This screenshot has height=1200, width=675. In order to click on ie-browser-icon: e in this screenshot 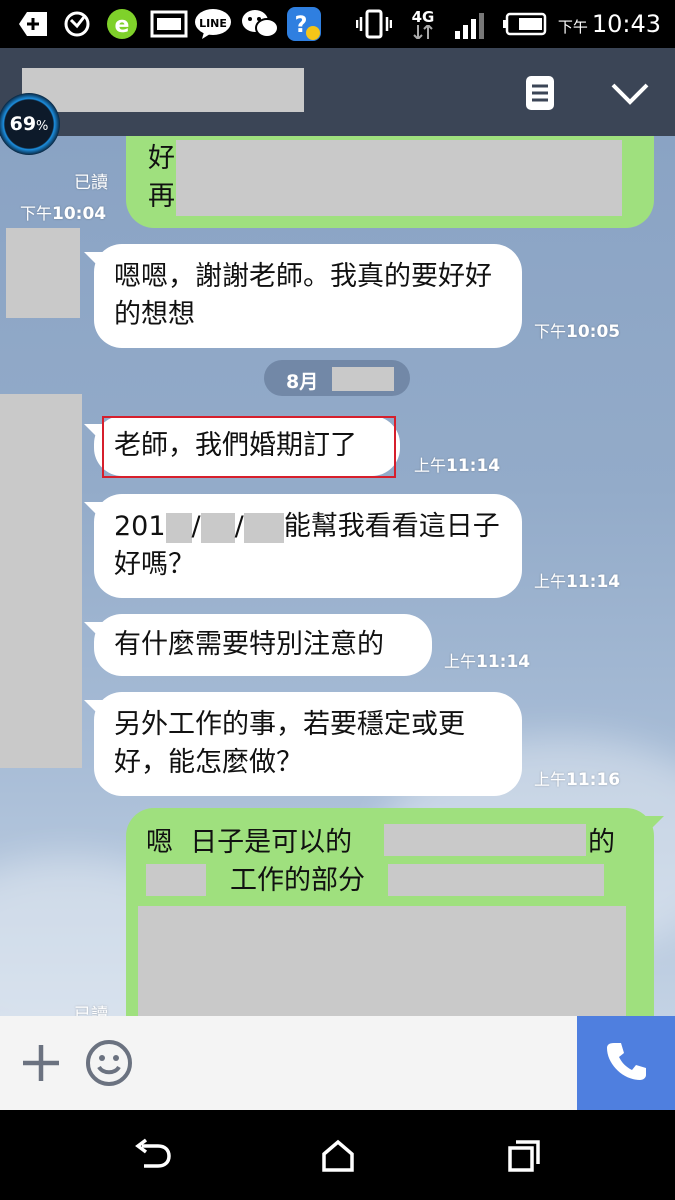, I will do `click(122, 24)`.